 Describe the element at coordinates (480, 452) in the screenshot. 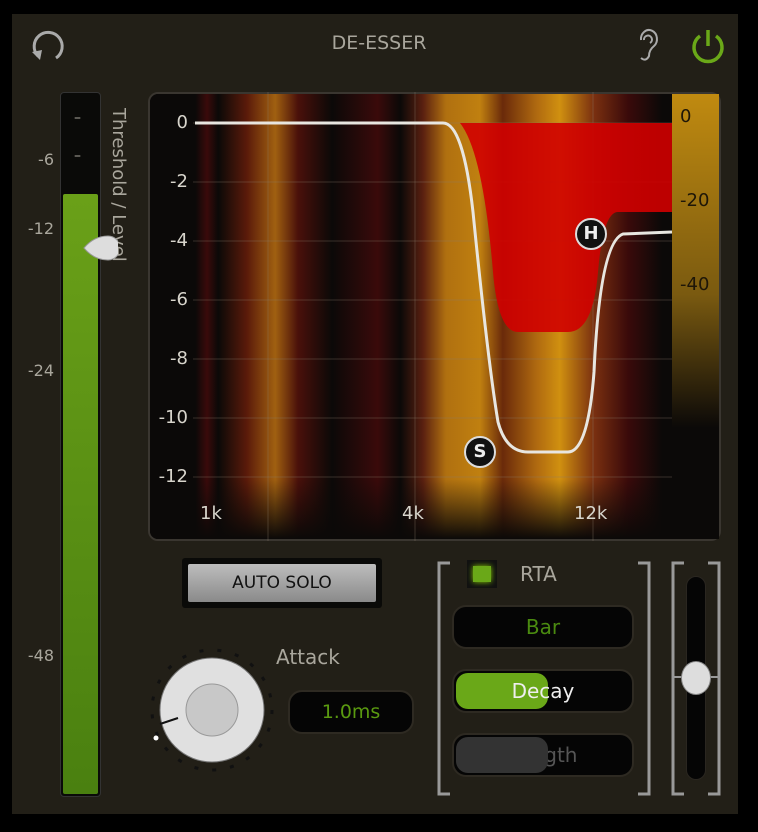

I see `sibilance-node: S` at that location.